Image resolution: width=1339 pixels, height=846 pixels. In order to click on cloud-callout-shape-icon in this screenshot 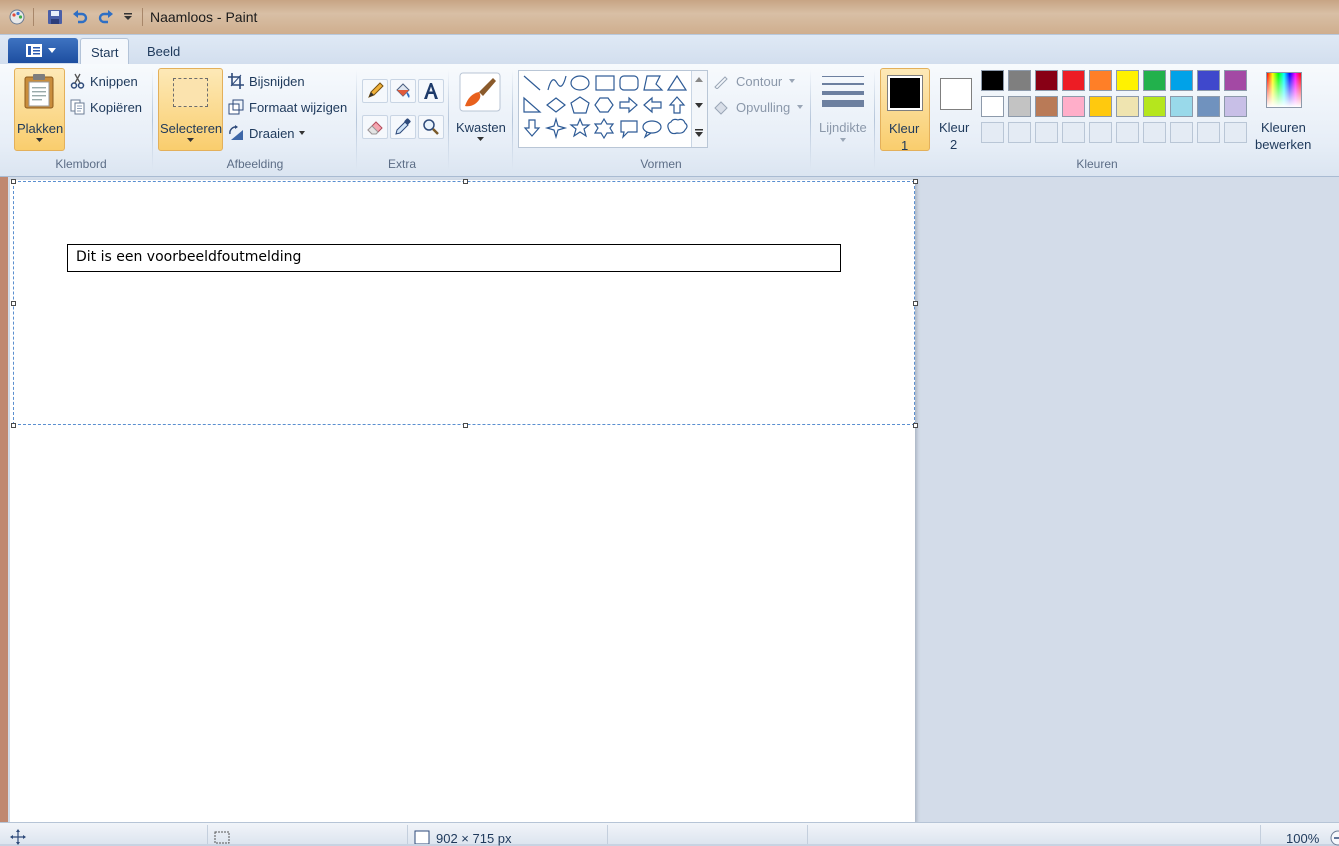, I will do `click(677, 126)`.